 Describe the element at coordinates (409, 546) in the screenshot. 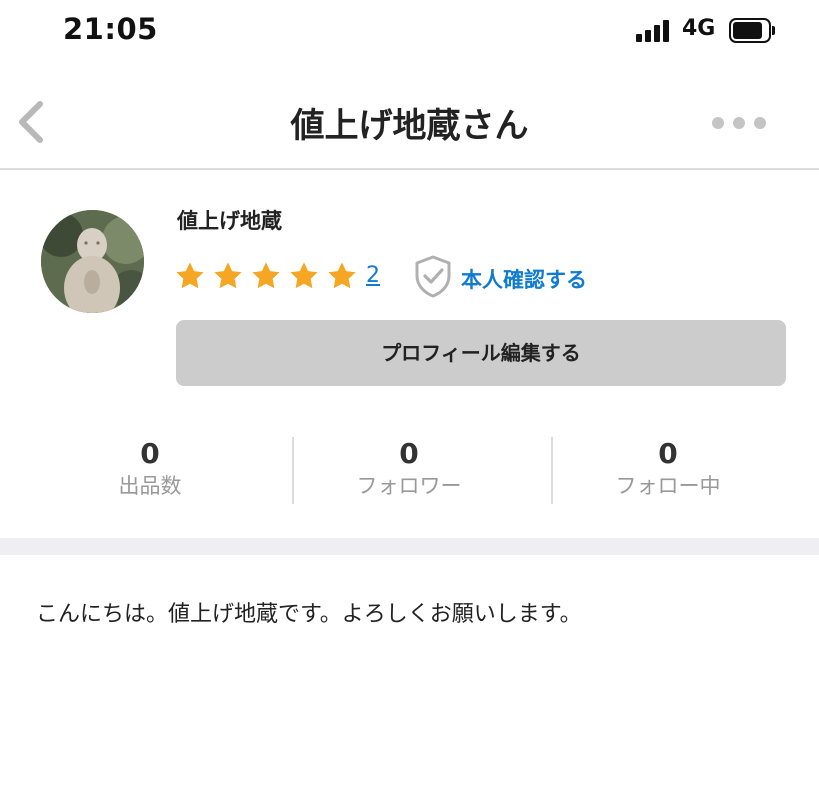

I see `section-divider` at that location.